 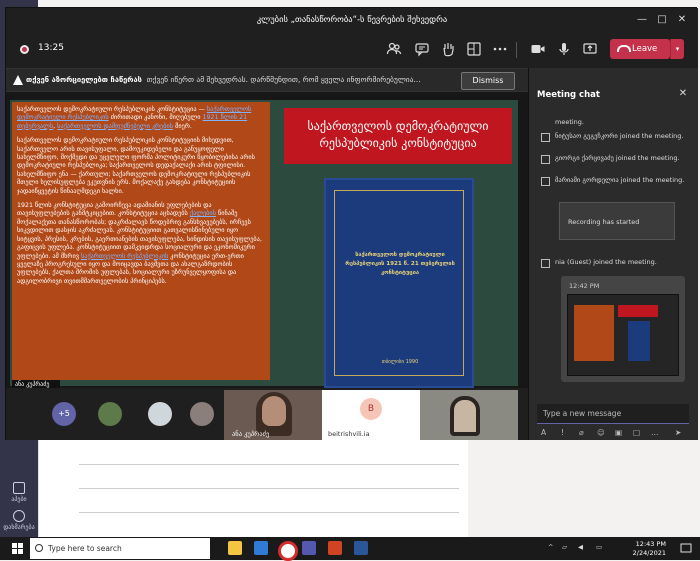 I want to click on more-options-icon, so click(x=500, y=49).